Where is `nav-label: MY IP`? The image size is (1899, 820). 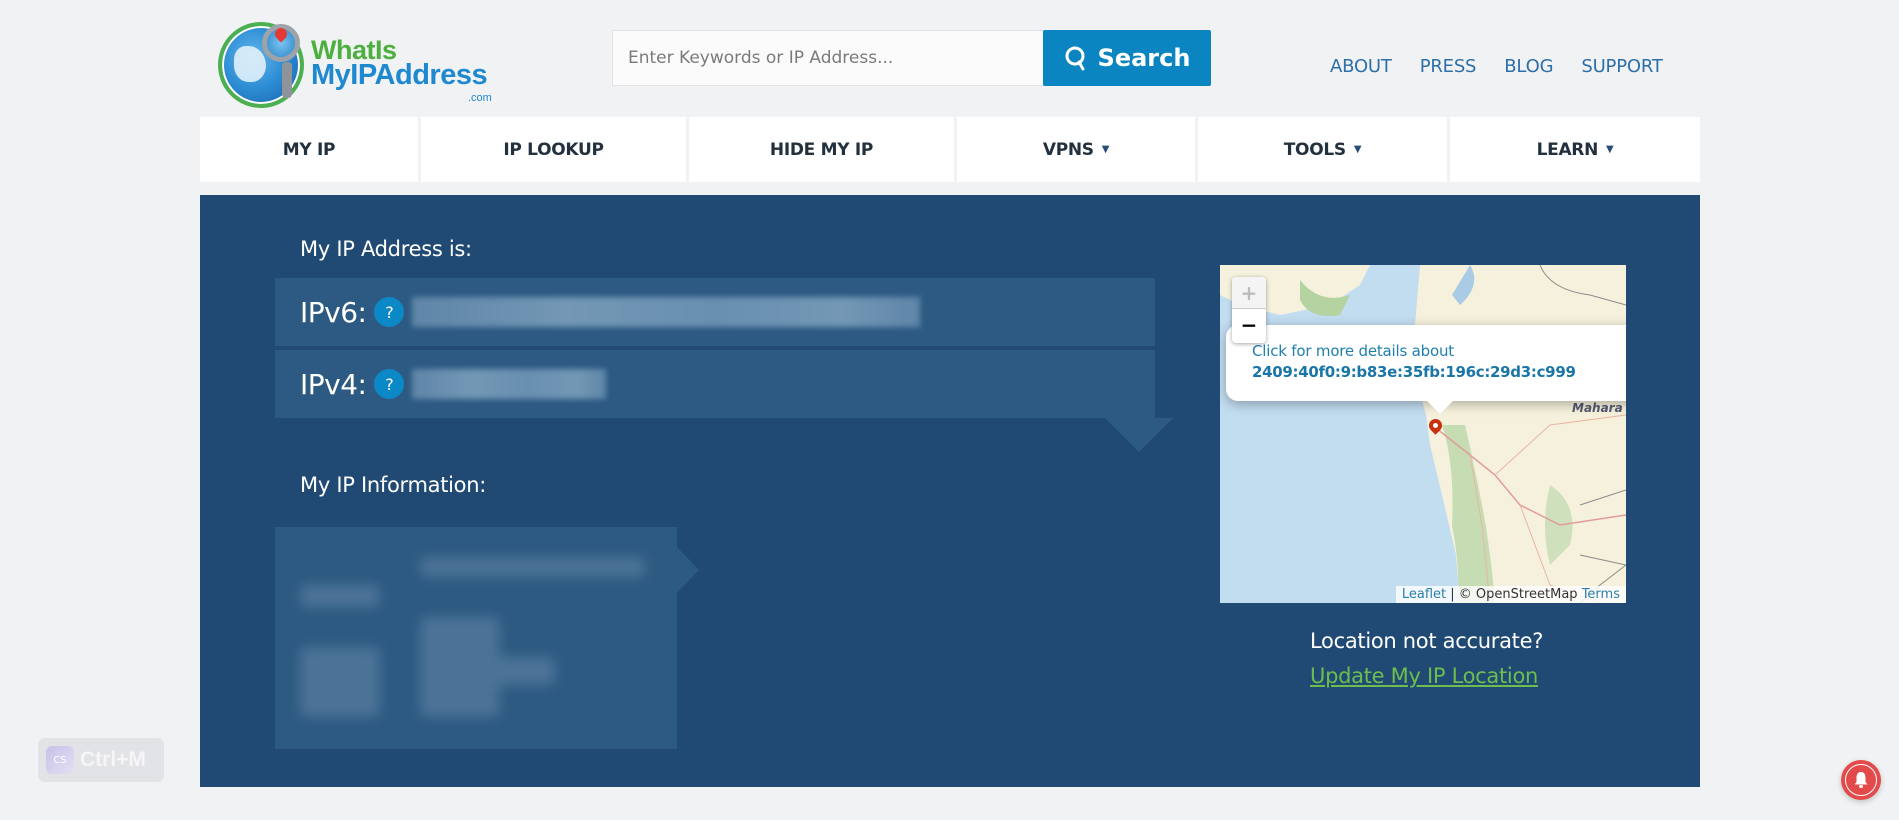
nav-label: MY IP is located at coordinates (309, 149).